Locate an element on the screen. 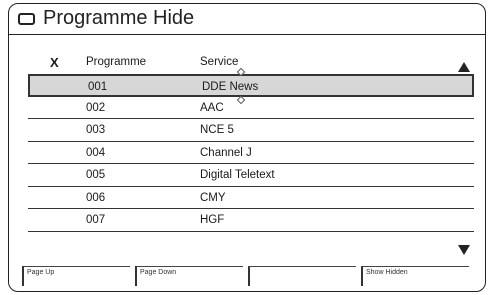 The height and width of the screenshot is (295, 493). programme-number: 002 is located at coordinates (96, 107).